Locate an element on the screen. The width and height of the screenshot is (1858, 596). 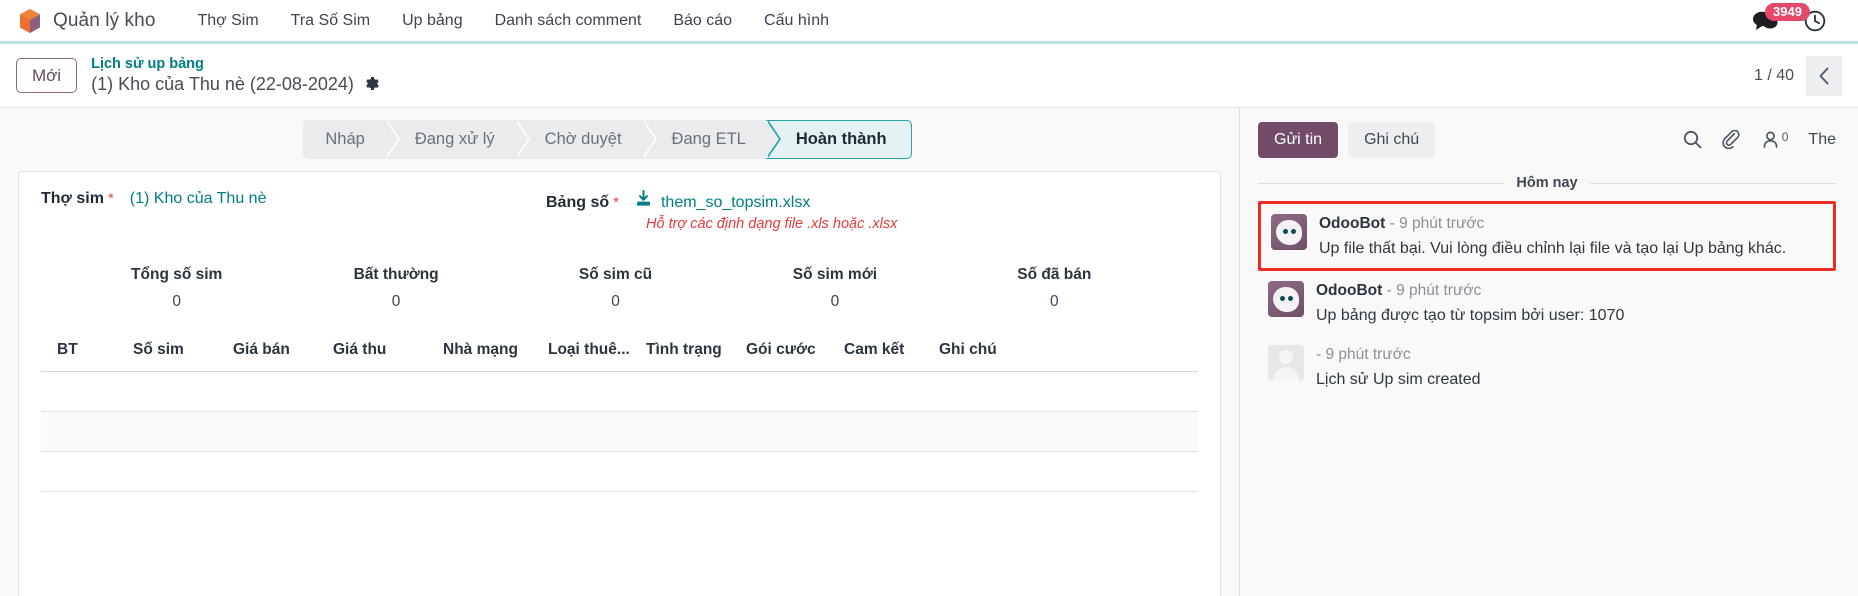
nav-link-cau-hinh: Cấu hình is located at coordinates (796, 21).